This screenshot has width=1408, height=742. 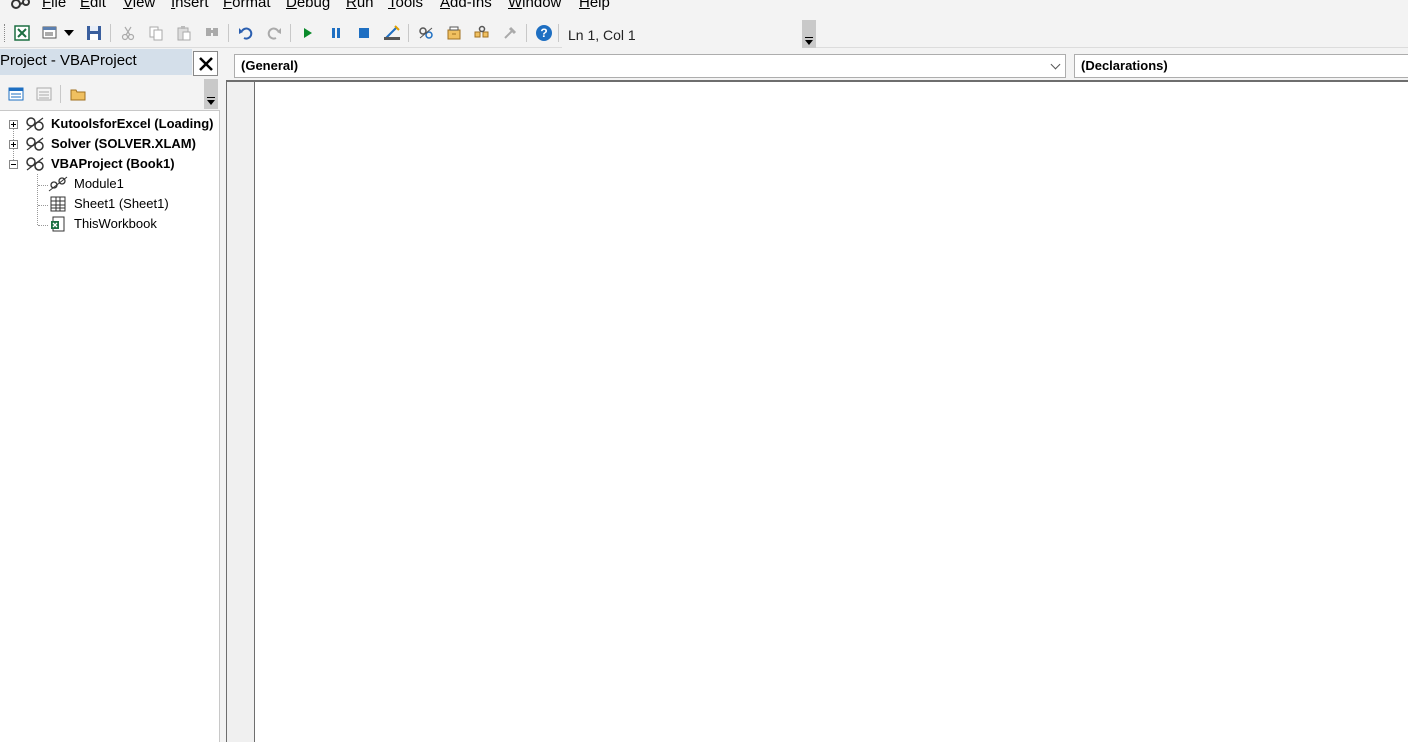 I want to click on tree-item-module1: Module1, so click(x=99, y=184).